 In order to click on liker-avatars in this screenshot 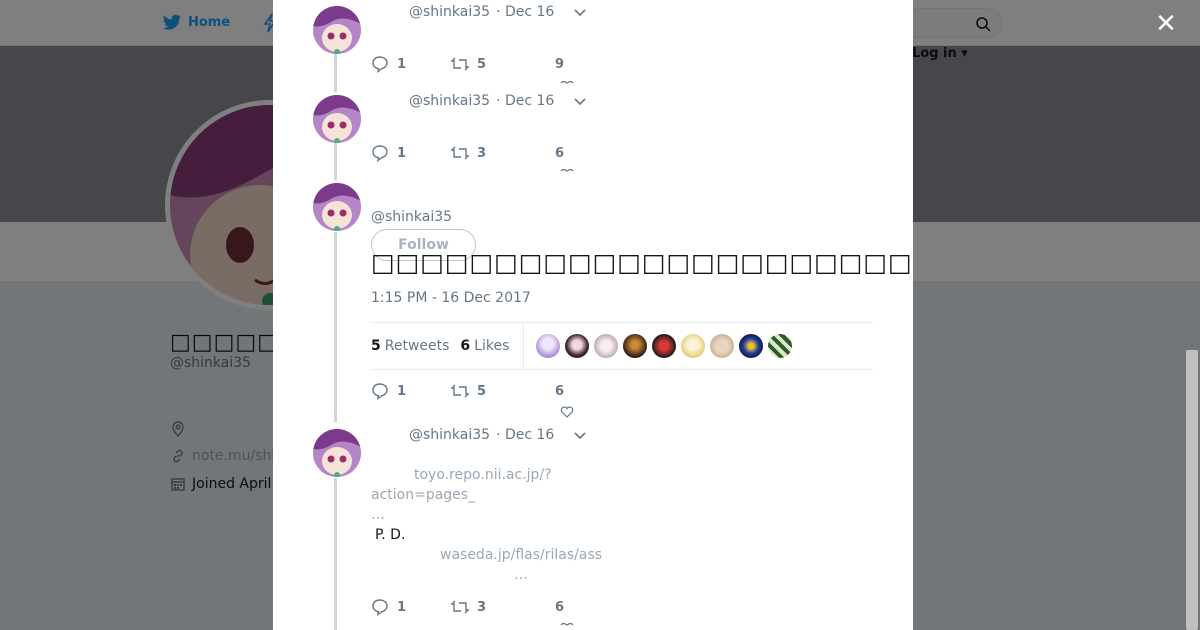, I will do `click(664, 346)`.